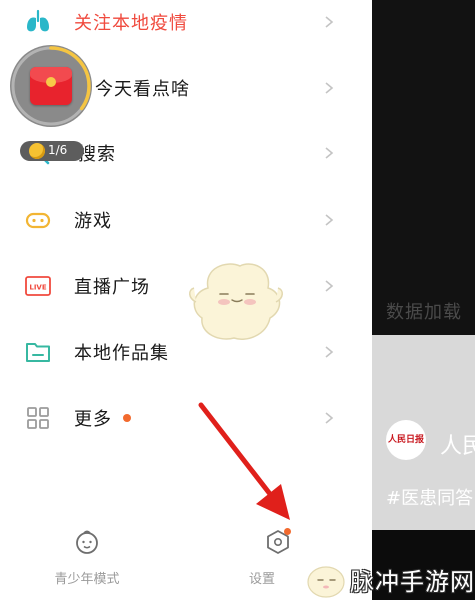  What do you see at coordinates (121, 353) in the screenshot?
I see `menu-item-label: 本地作品集` at bounding box center [121, 353].